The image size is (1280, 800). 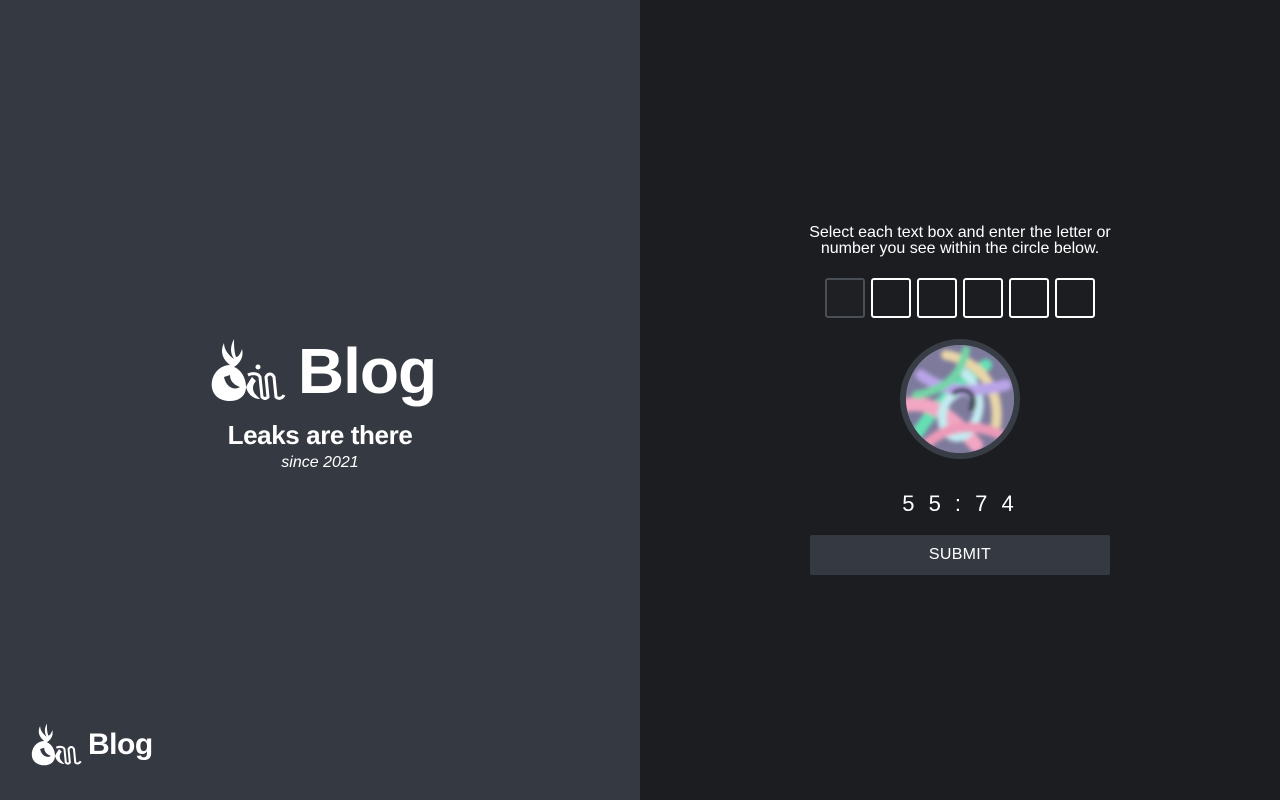 What do you see at coordinates (960, 298) in the screenshot?
I see `captcha-input-group` at bounding box center [960, 298].